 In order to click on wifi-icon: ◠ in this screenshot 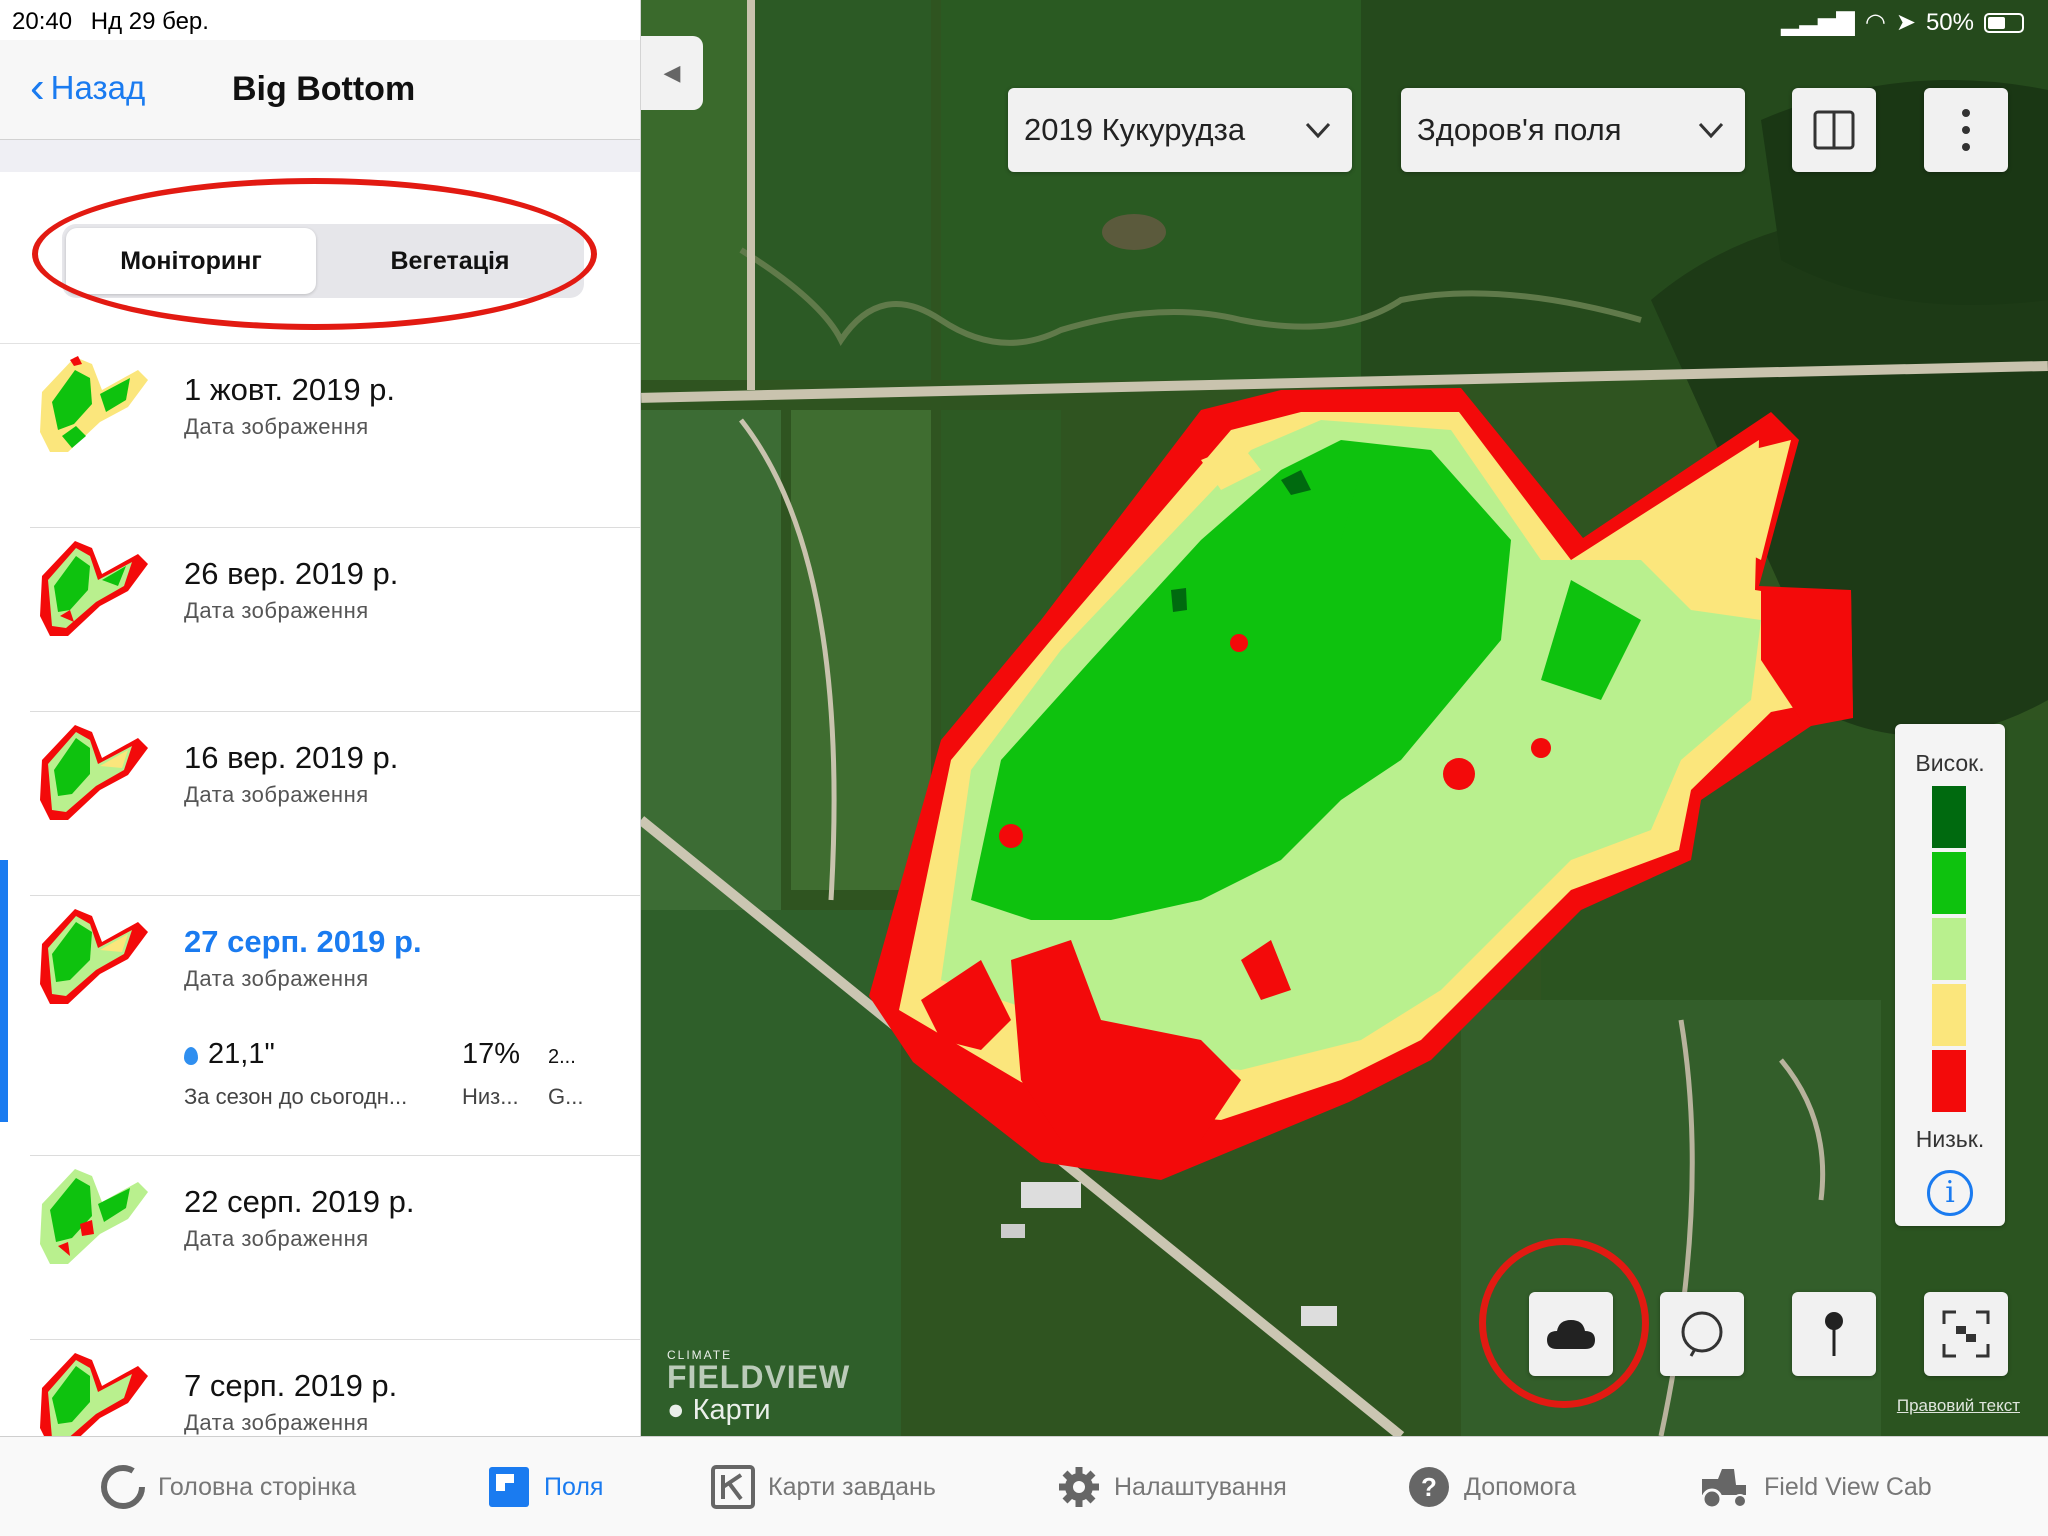, I will do `click(1875, 22)`.